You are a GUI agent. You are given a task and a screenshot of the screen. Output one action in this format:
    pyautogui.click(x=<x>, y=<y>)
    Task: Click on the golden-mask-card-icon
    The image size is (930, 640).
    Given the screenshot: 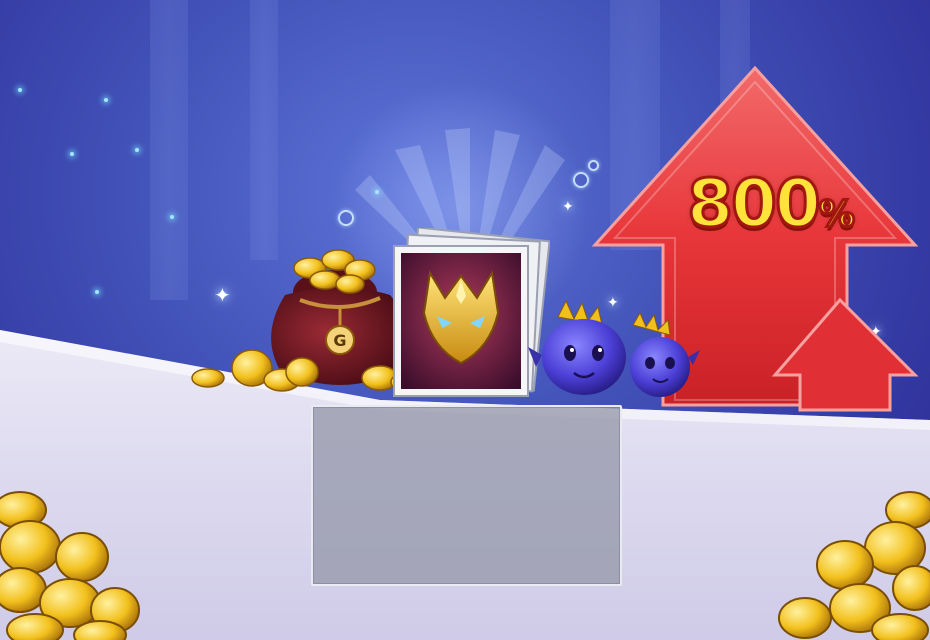 What is the action you would take?
    pyautogui.click(x=471, y=312)
    